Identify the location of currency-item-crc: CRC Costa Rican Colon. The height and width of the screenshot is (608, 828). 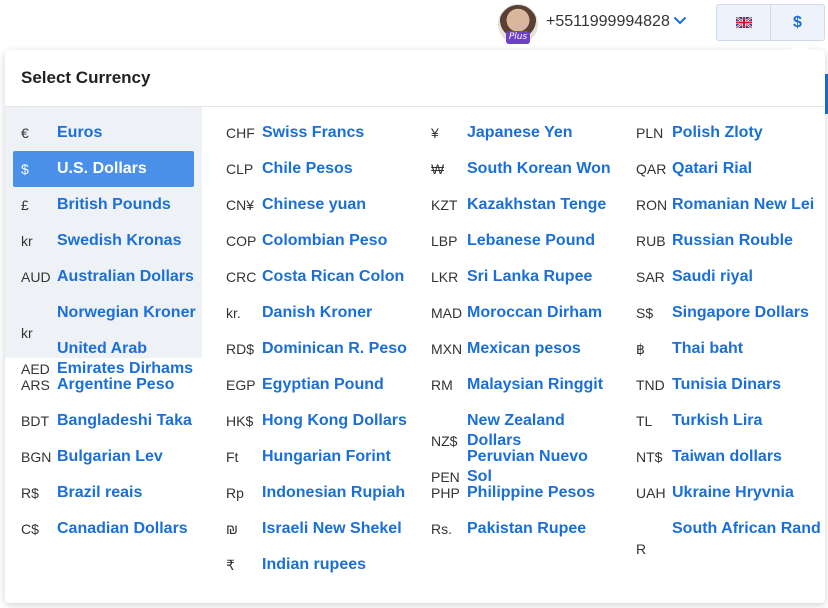
(326, 277).